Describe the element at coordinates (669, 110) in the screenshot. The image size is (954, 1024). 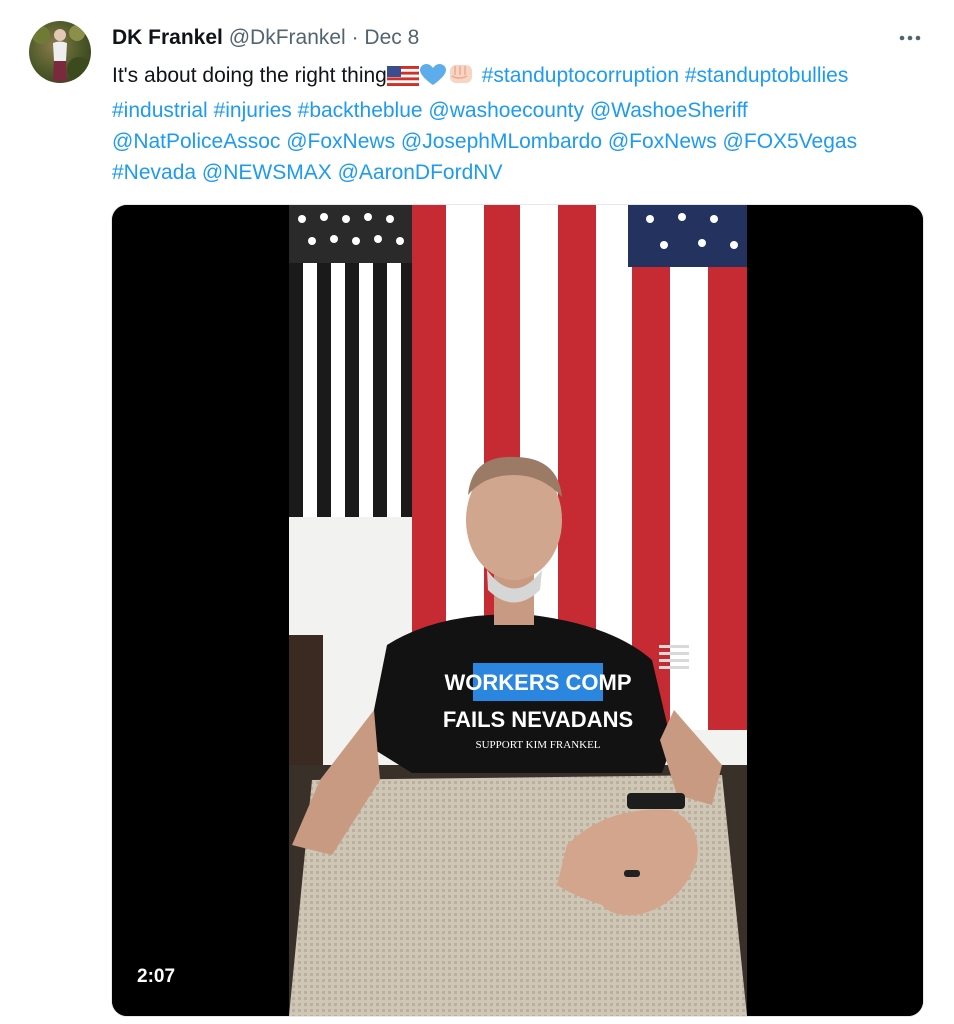
I see `mention-washoesheriff: @WashoeSheriff` at that location.